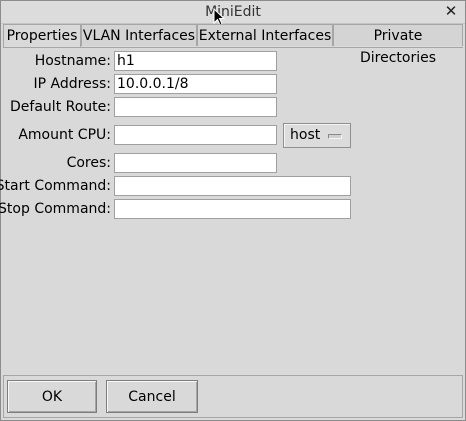 The width and height of the screenshot is (466, 421). What do you see at coordinates (88, 163) in the screenshot?
I see `cores-label: Cores:` at bounding box center [88, 163].